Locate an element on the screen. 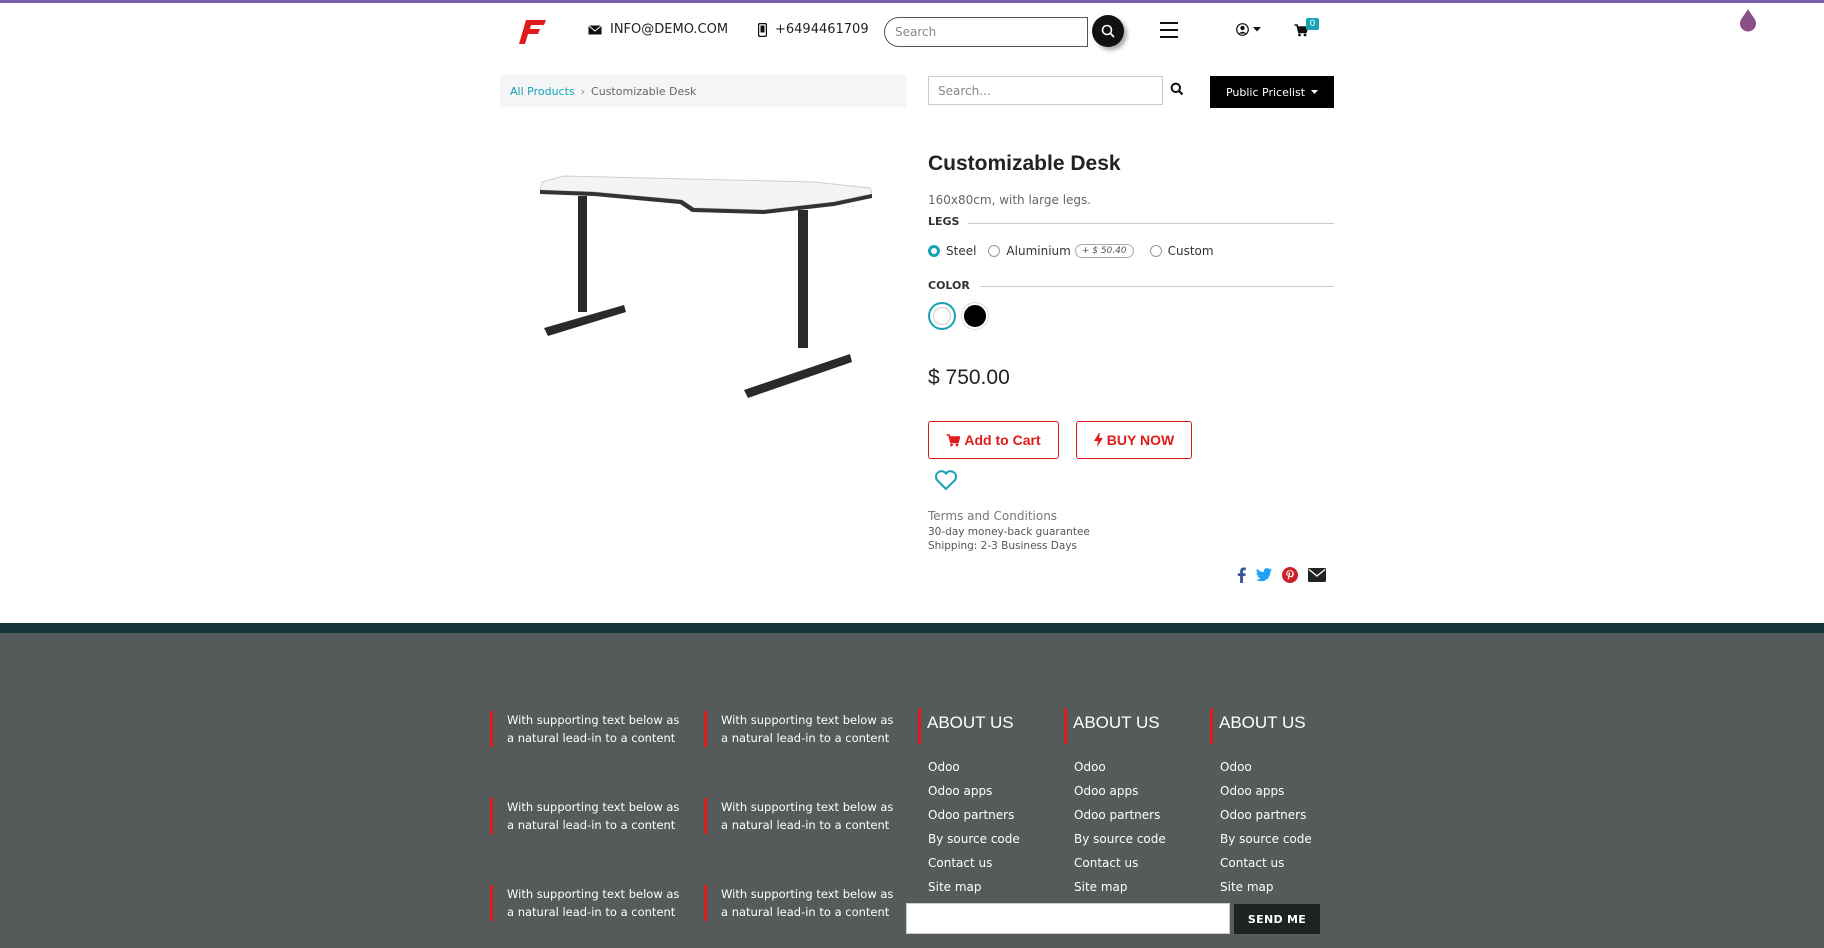  hamburger-icon is located at coordinates (1169, 30).